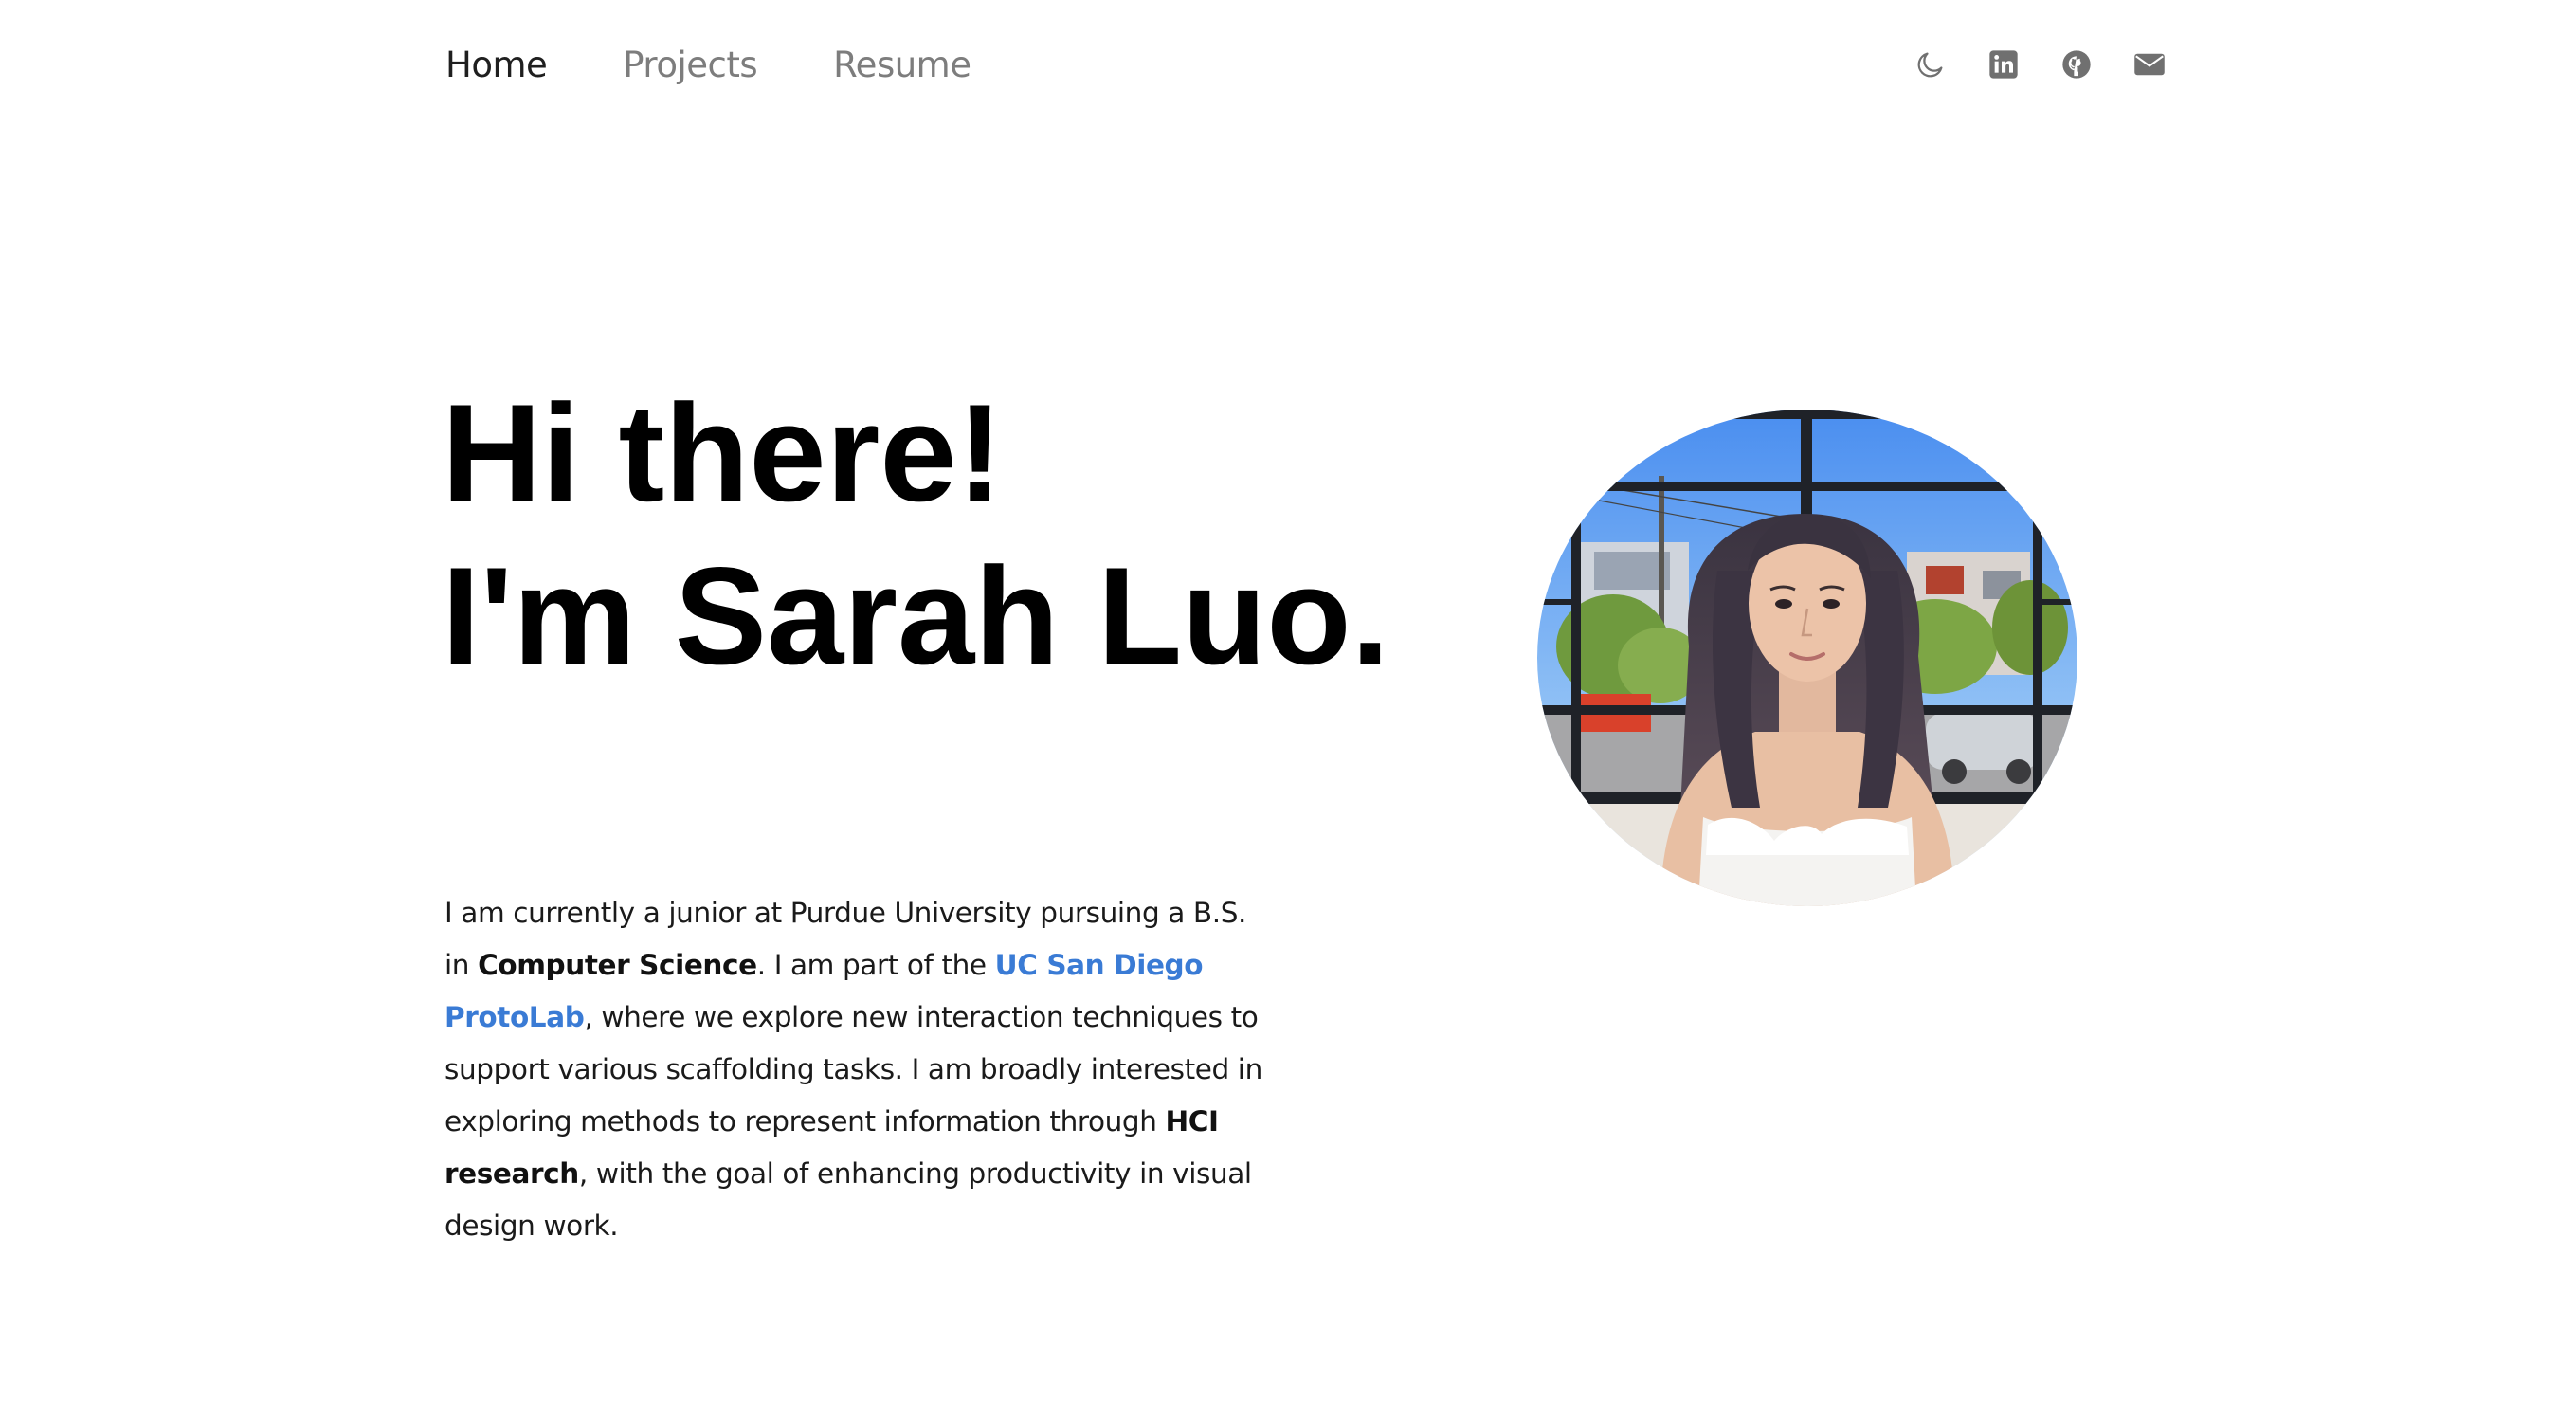 Image resolution: width=2576 pixels, height=1420 pixels. I want to click on nav-link-projects: Projects, so click(690, 65).